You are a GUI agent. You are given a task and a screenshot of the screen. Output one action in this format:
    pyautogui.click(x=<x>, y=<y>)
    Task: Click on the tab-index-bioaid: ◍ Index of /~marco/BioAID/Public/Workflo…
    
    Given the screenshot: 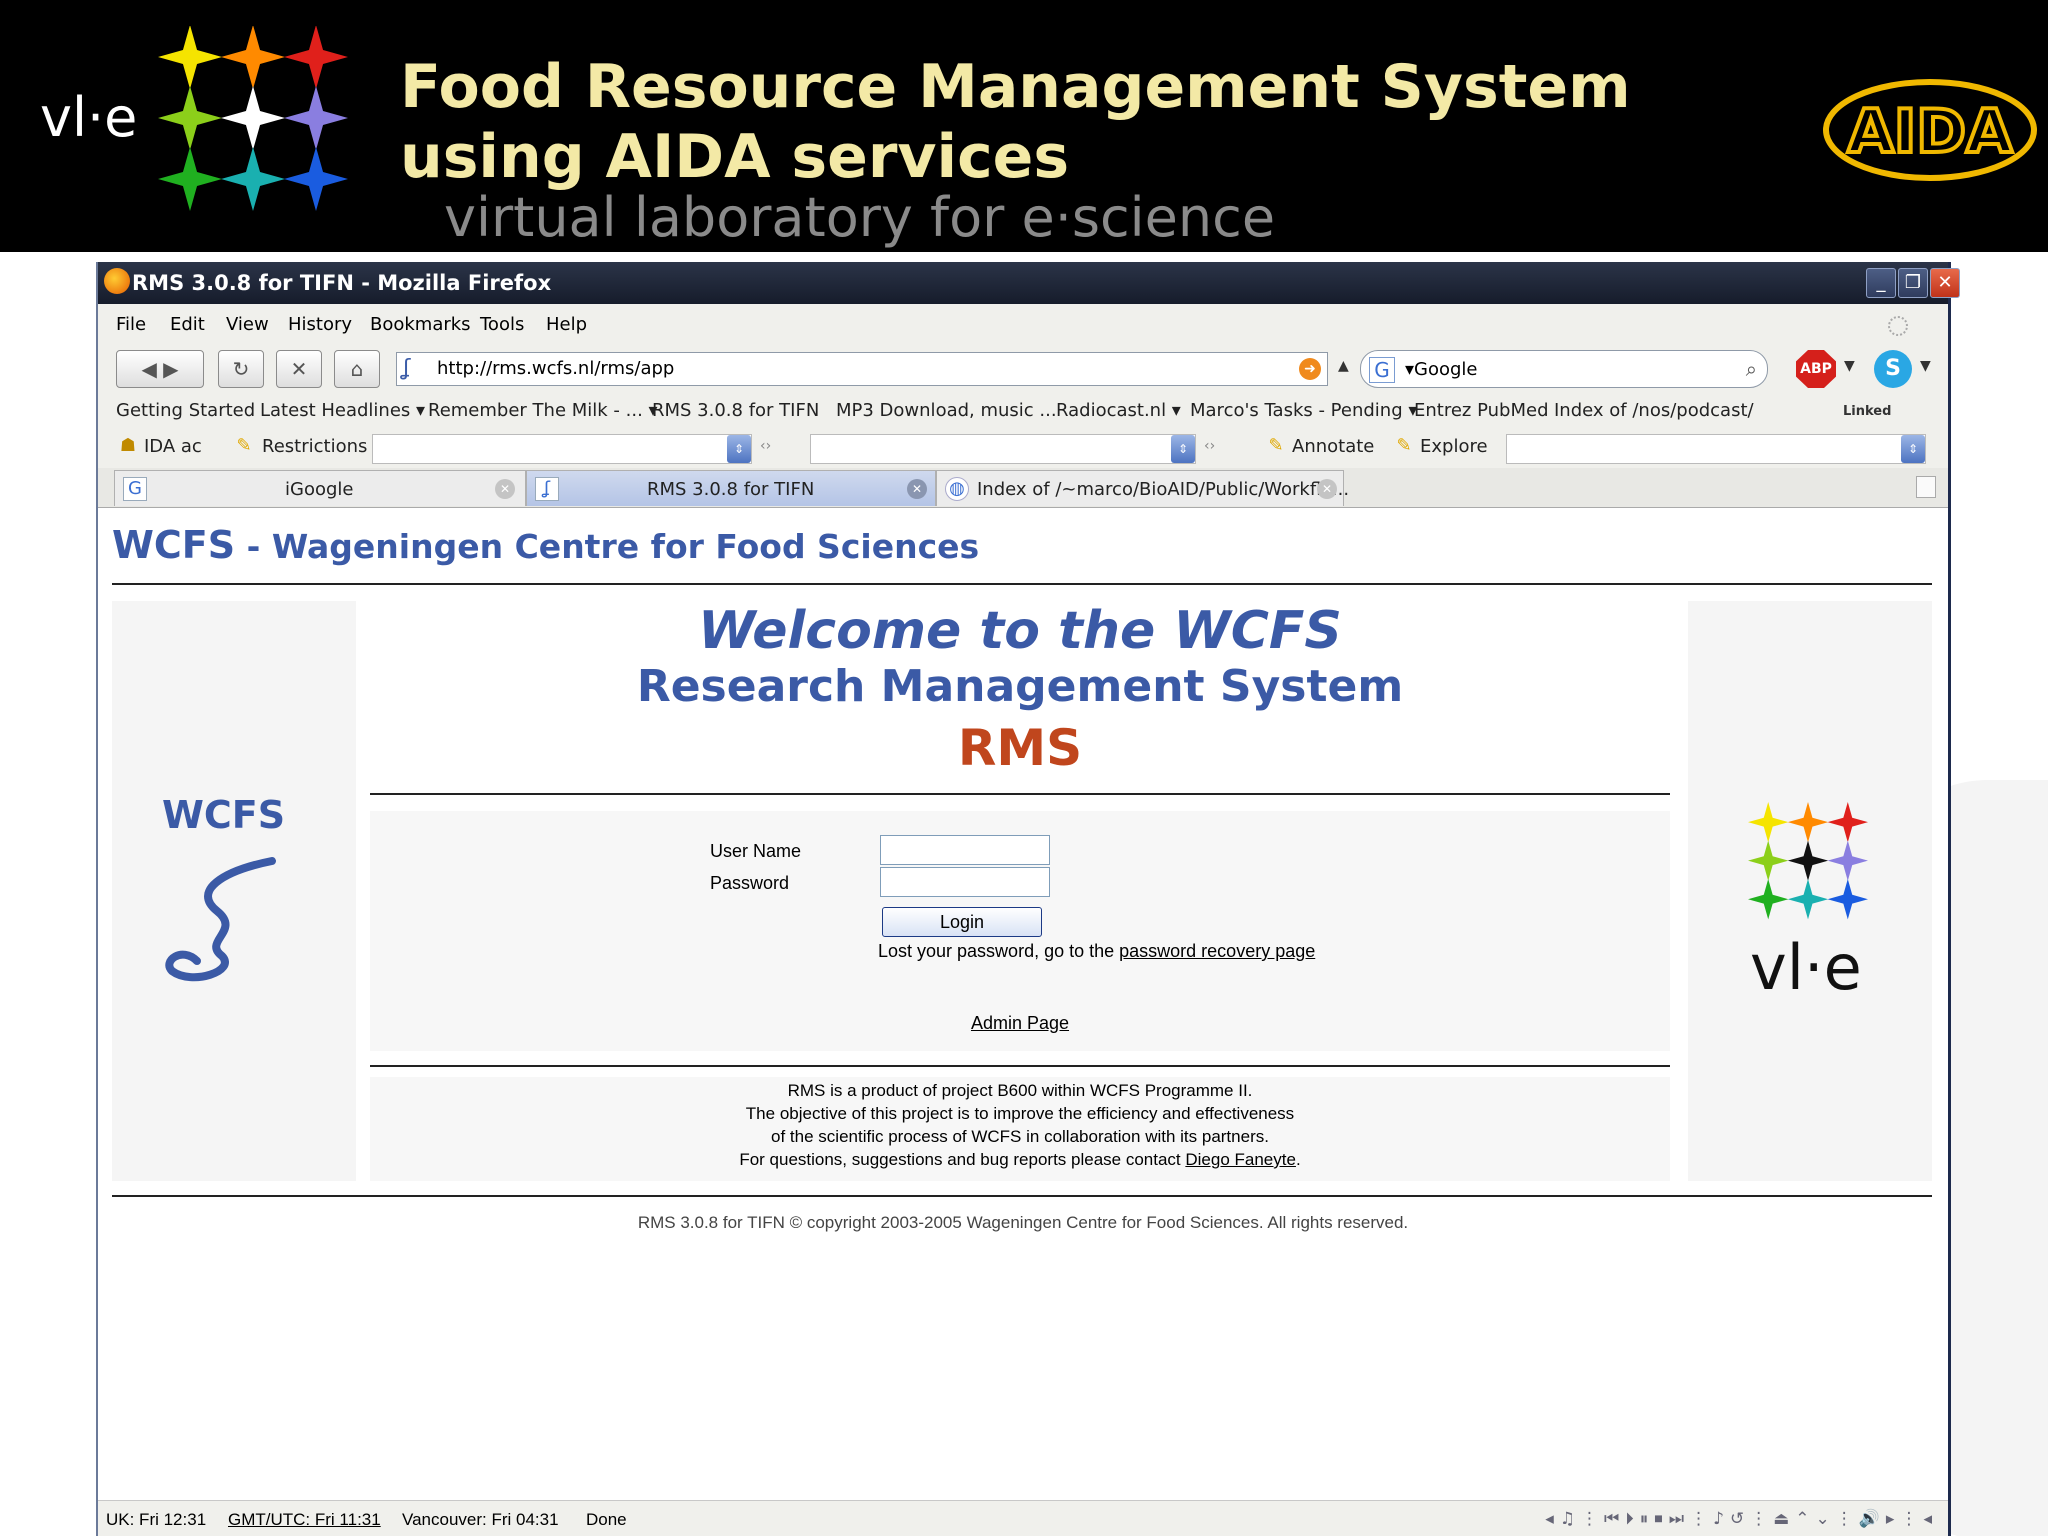 What is the action you would take?
    pyautogui.click(x=1142, y=488)
    